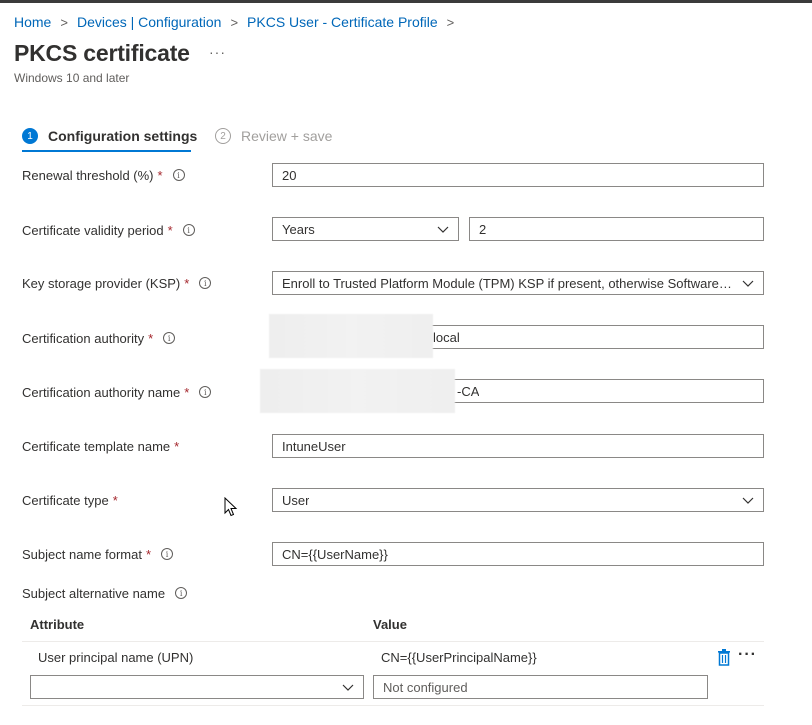 The image size is (812, 725). What do you see at coordinates (102, 53) in the screenshot?
I see `page-title: PKCS certificate` at bounding box center [102, 53].